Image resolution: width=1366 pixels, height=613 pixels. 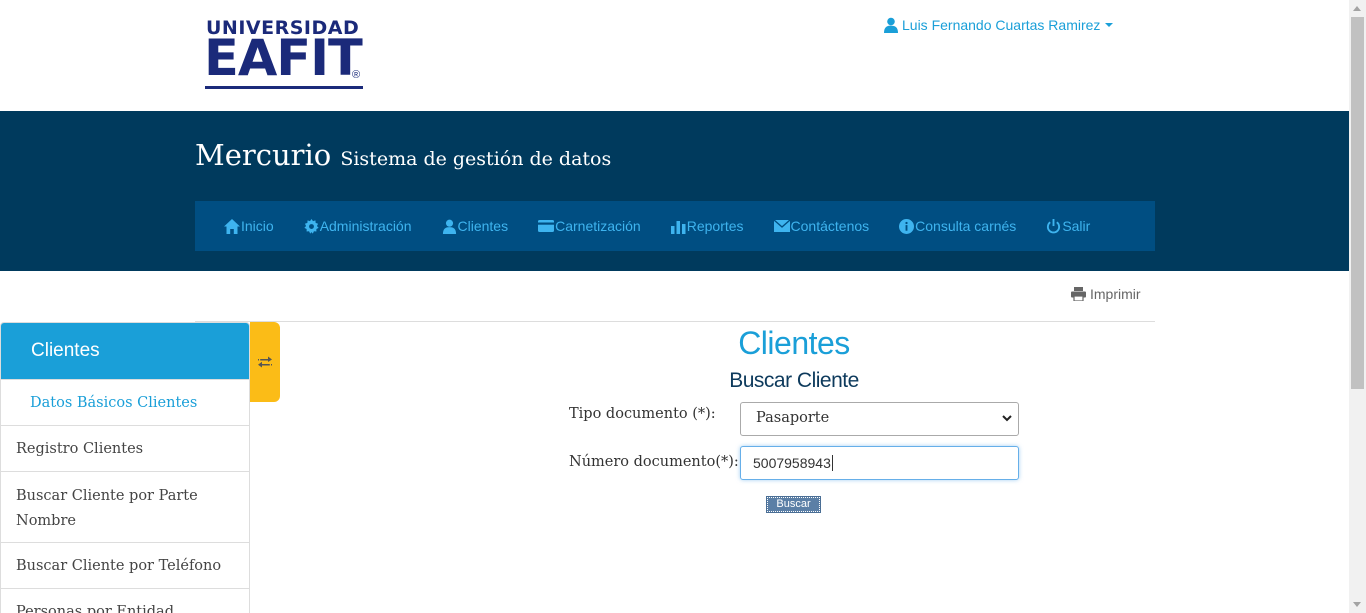 I want to click on nav-label: Reportes, so click(x=715, y=226).